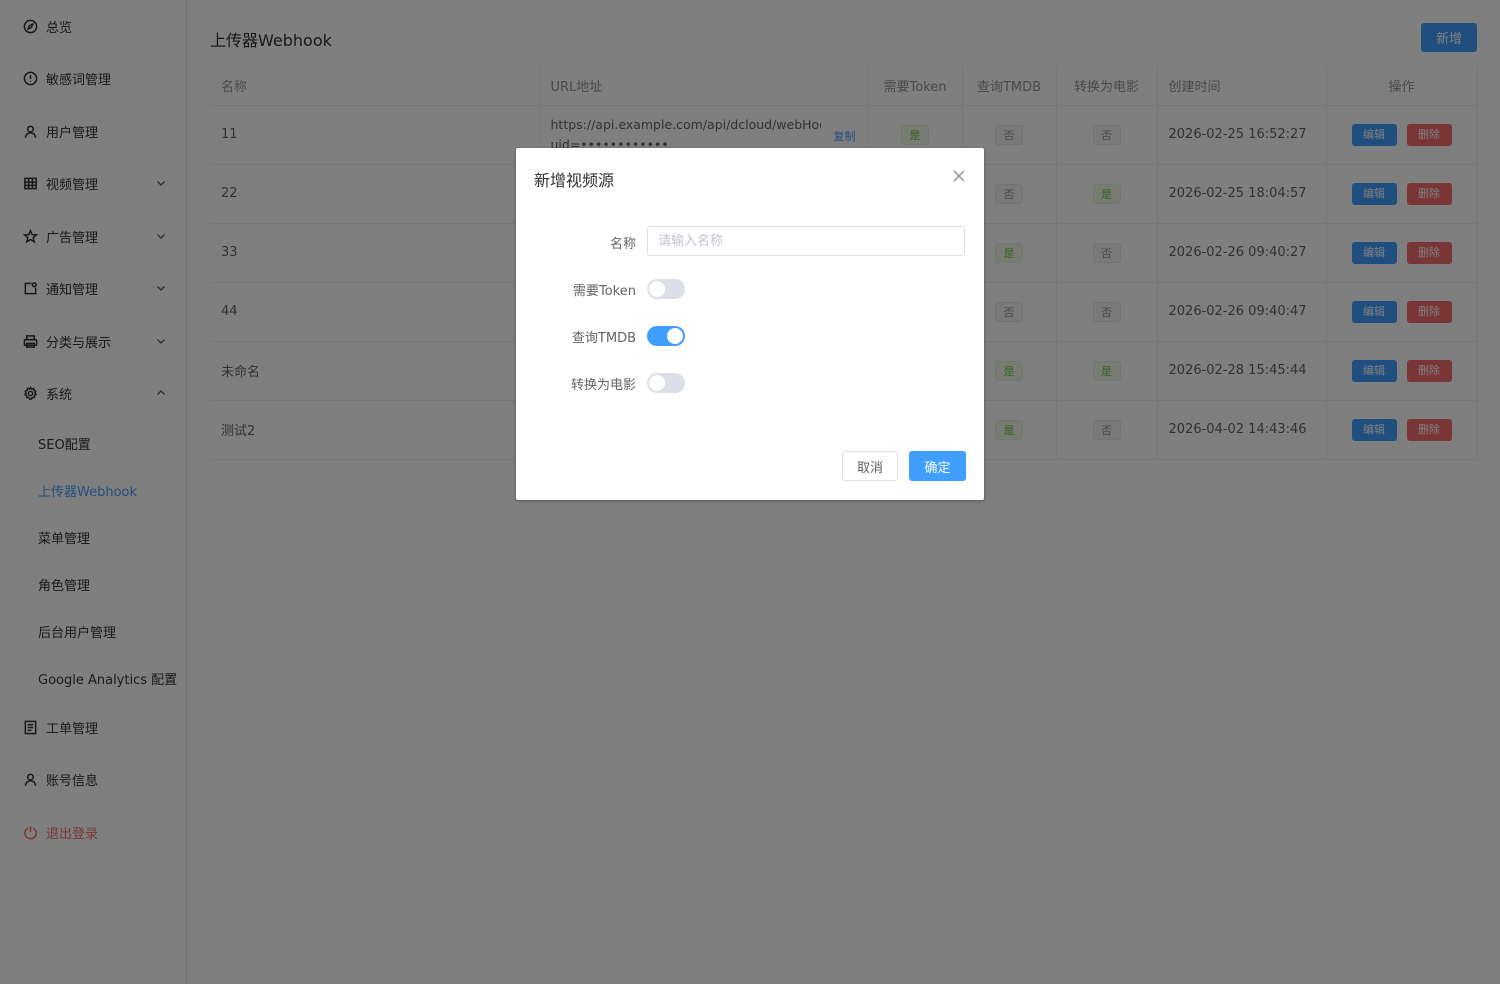 The width and height of the screenshot is (1500, 984). What do you see at coordinates (574, 180) in the screenshot?
I see `dialog-title: 新增视频源` at bounding box center [574, 180].